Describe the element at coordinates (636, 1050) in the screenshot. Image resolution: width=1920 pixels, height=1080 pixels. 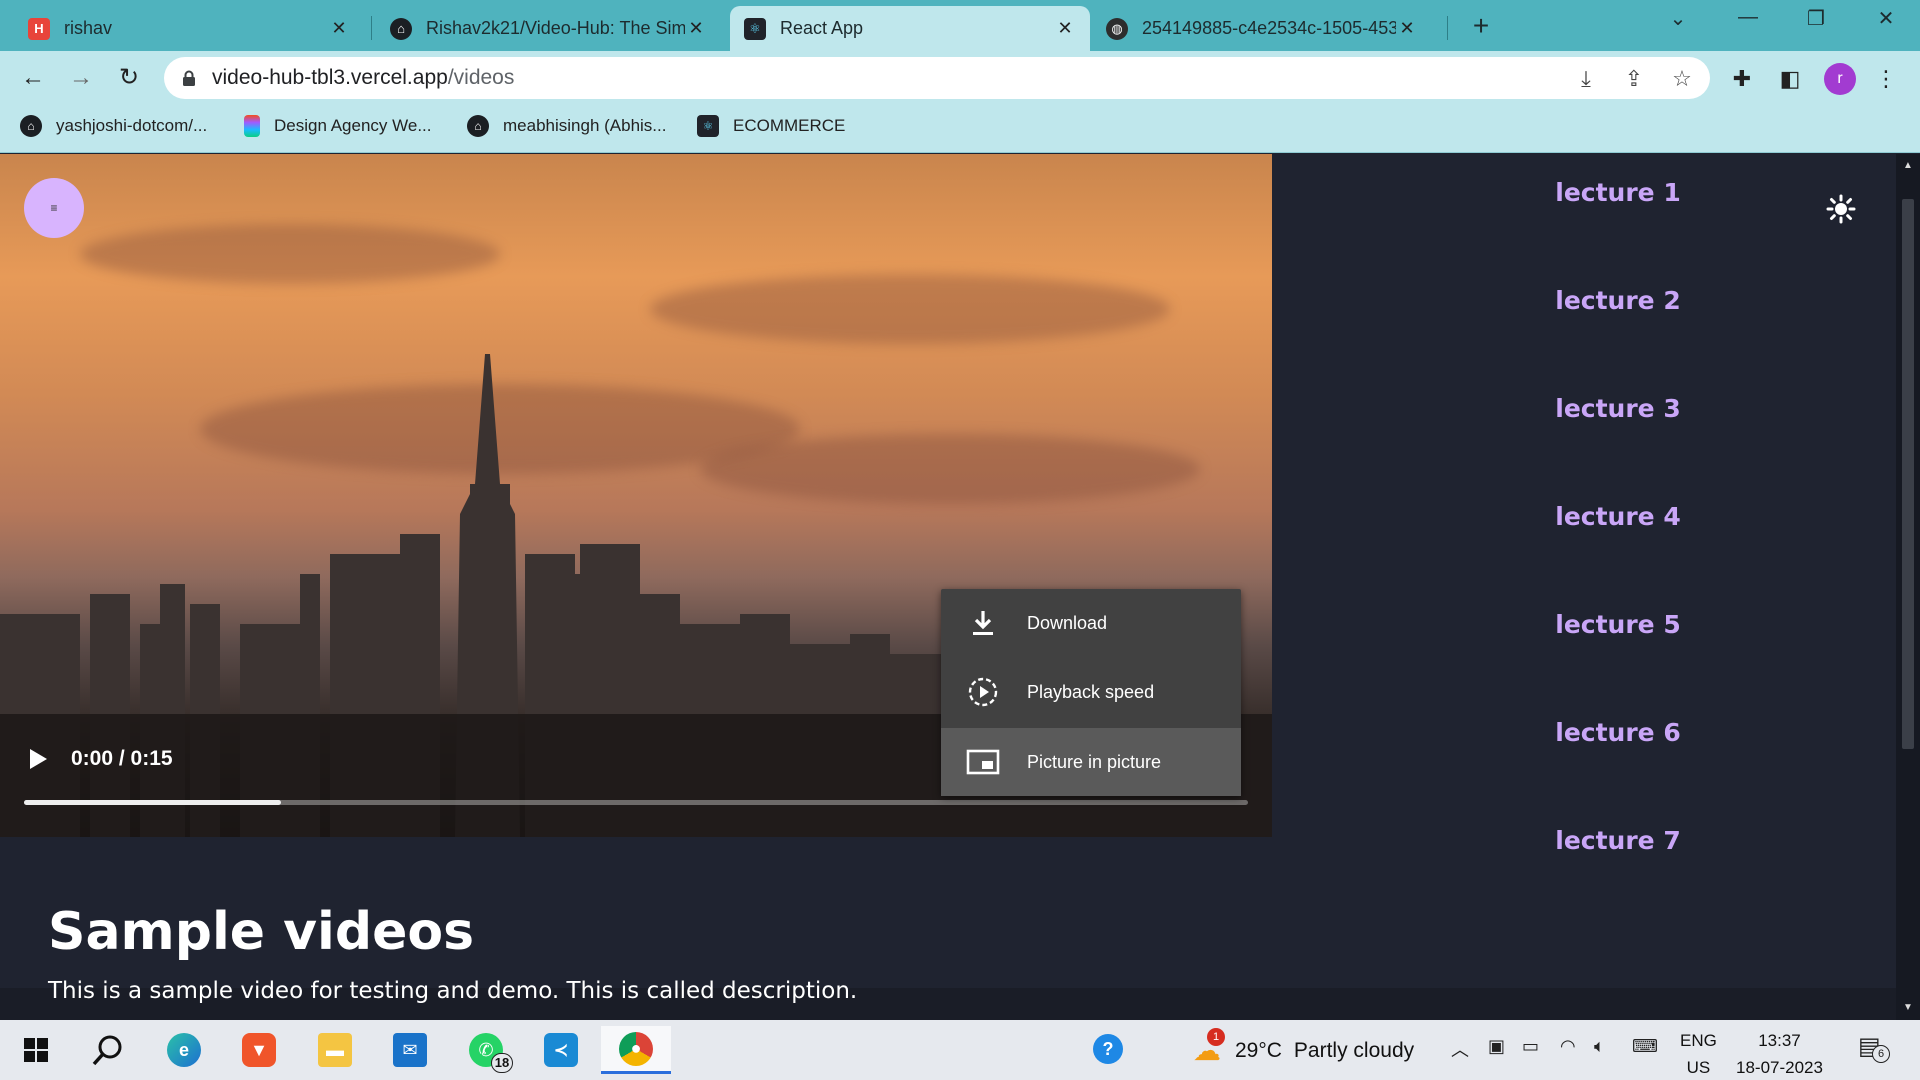
I see `taskbar-chrome: ●` at that location.